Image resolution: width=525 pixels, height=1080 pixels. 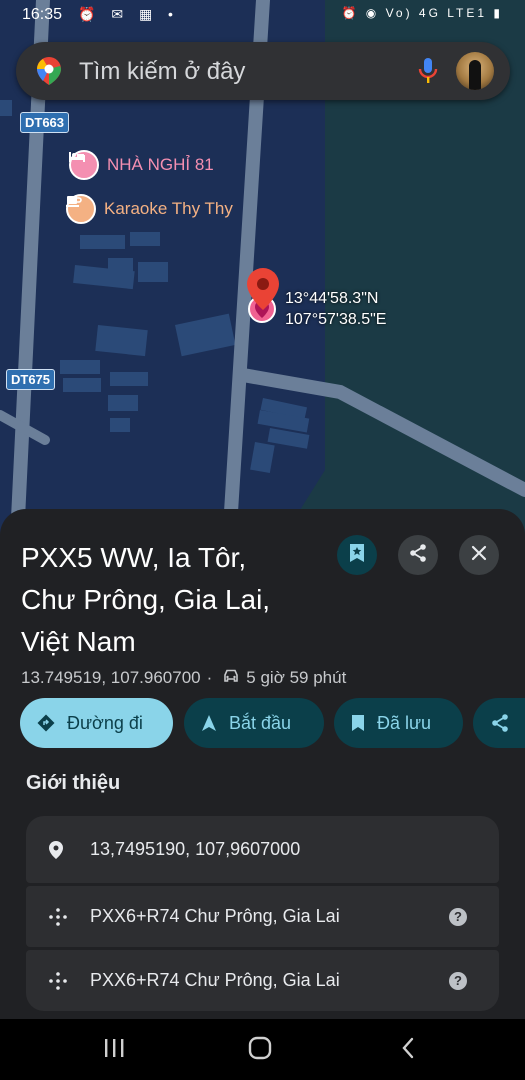 What do you see at coordinates (475, 71) in the screenshot?
I see `avatar` at bounding box center [475, 71].